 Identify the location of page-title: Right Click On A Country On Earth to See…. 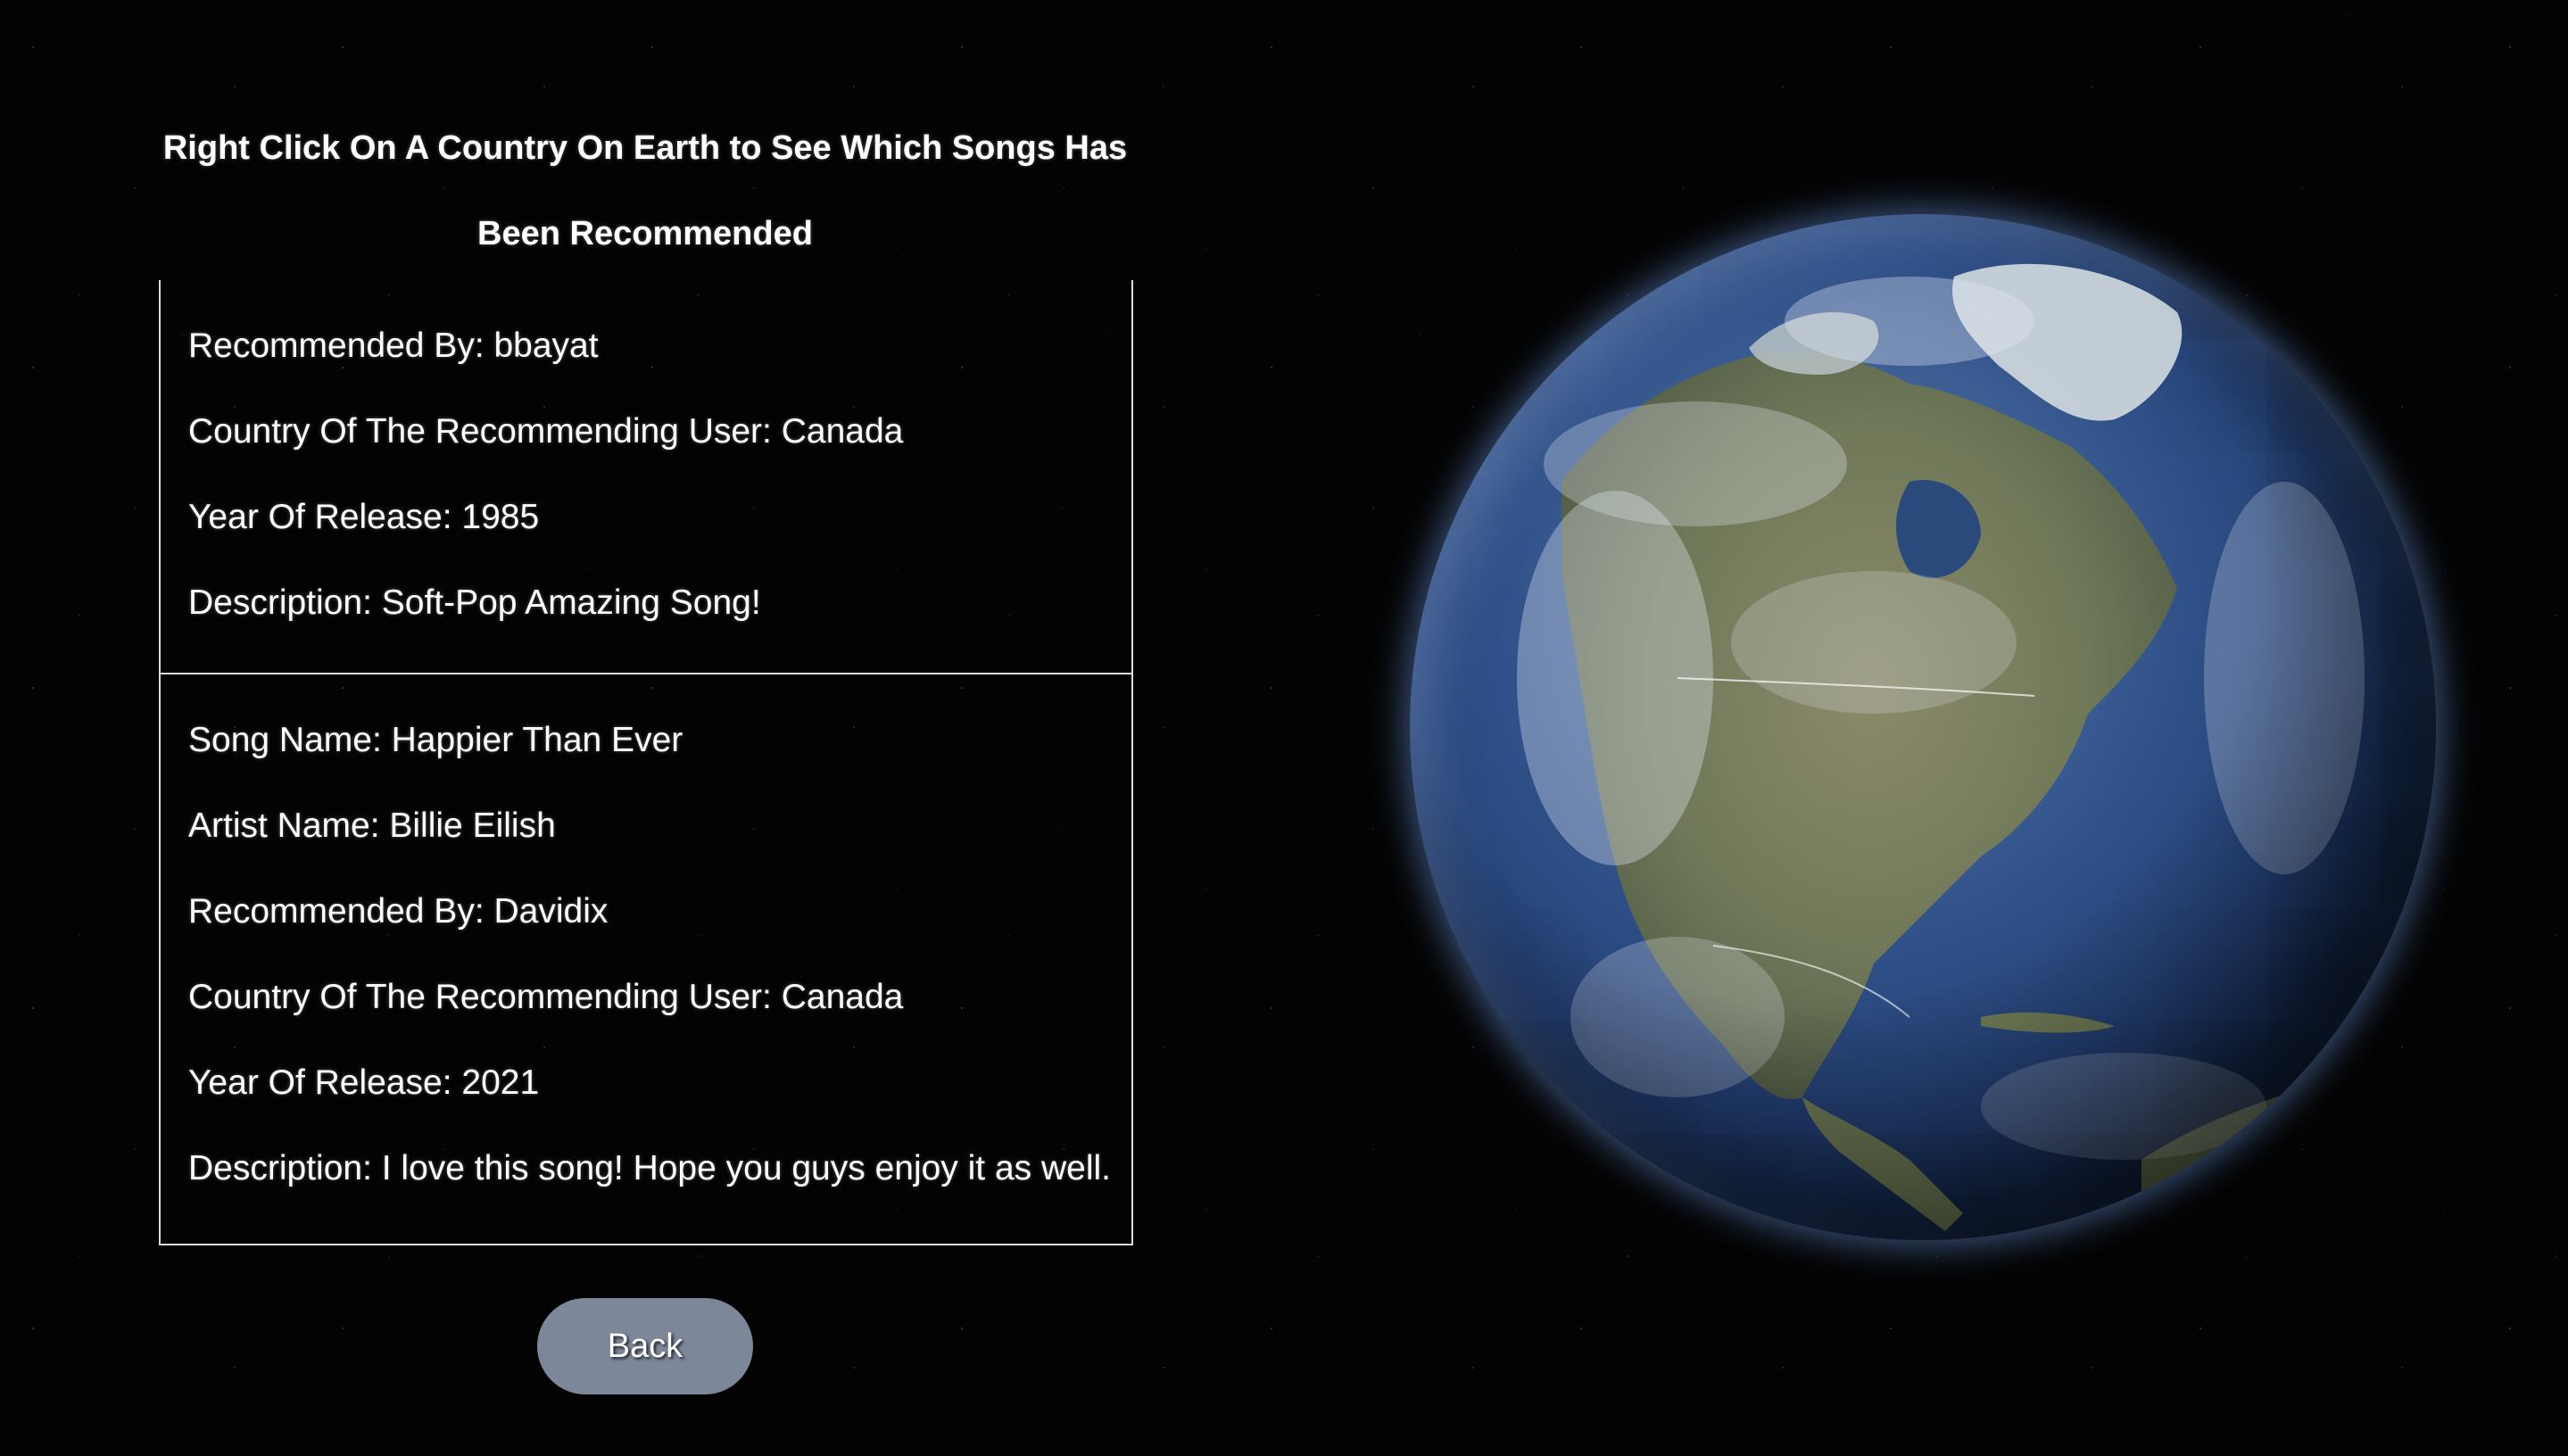
(645, 191).